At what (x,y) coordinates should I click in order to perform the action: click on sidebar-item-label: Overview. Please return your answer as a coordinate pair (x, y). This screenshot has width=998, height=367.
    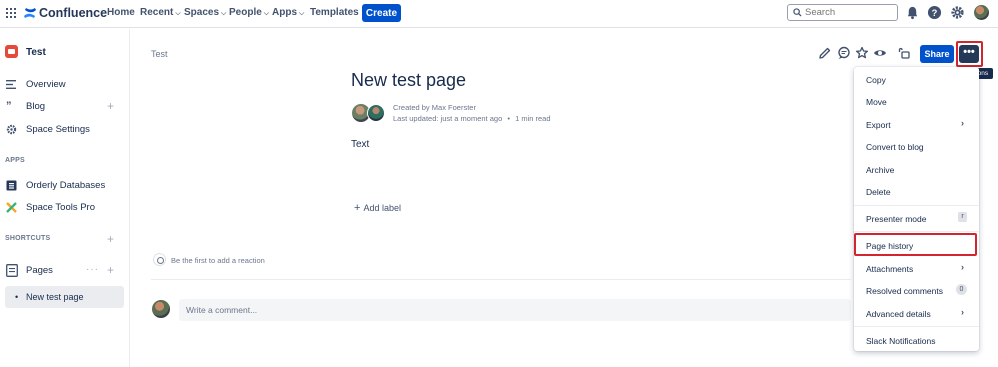
    Looking at the image, I should click on (46, 84).